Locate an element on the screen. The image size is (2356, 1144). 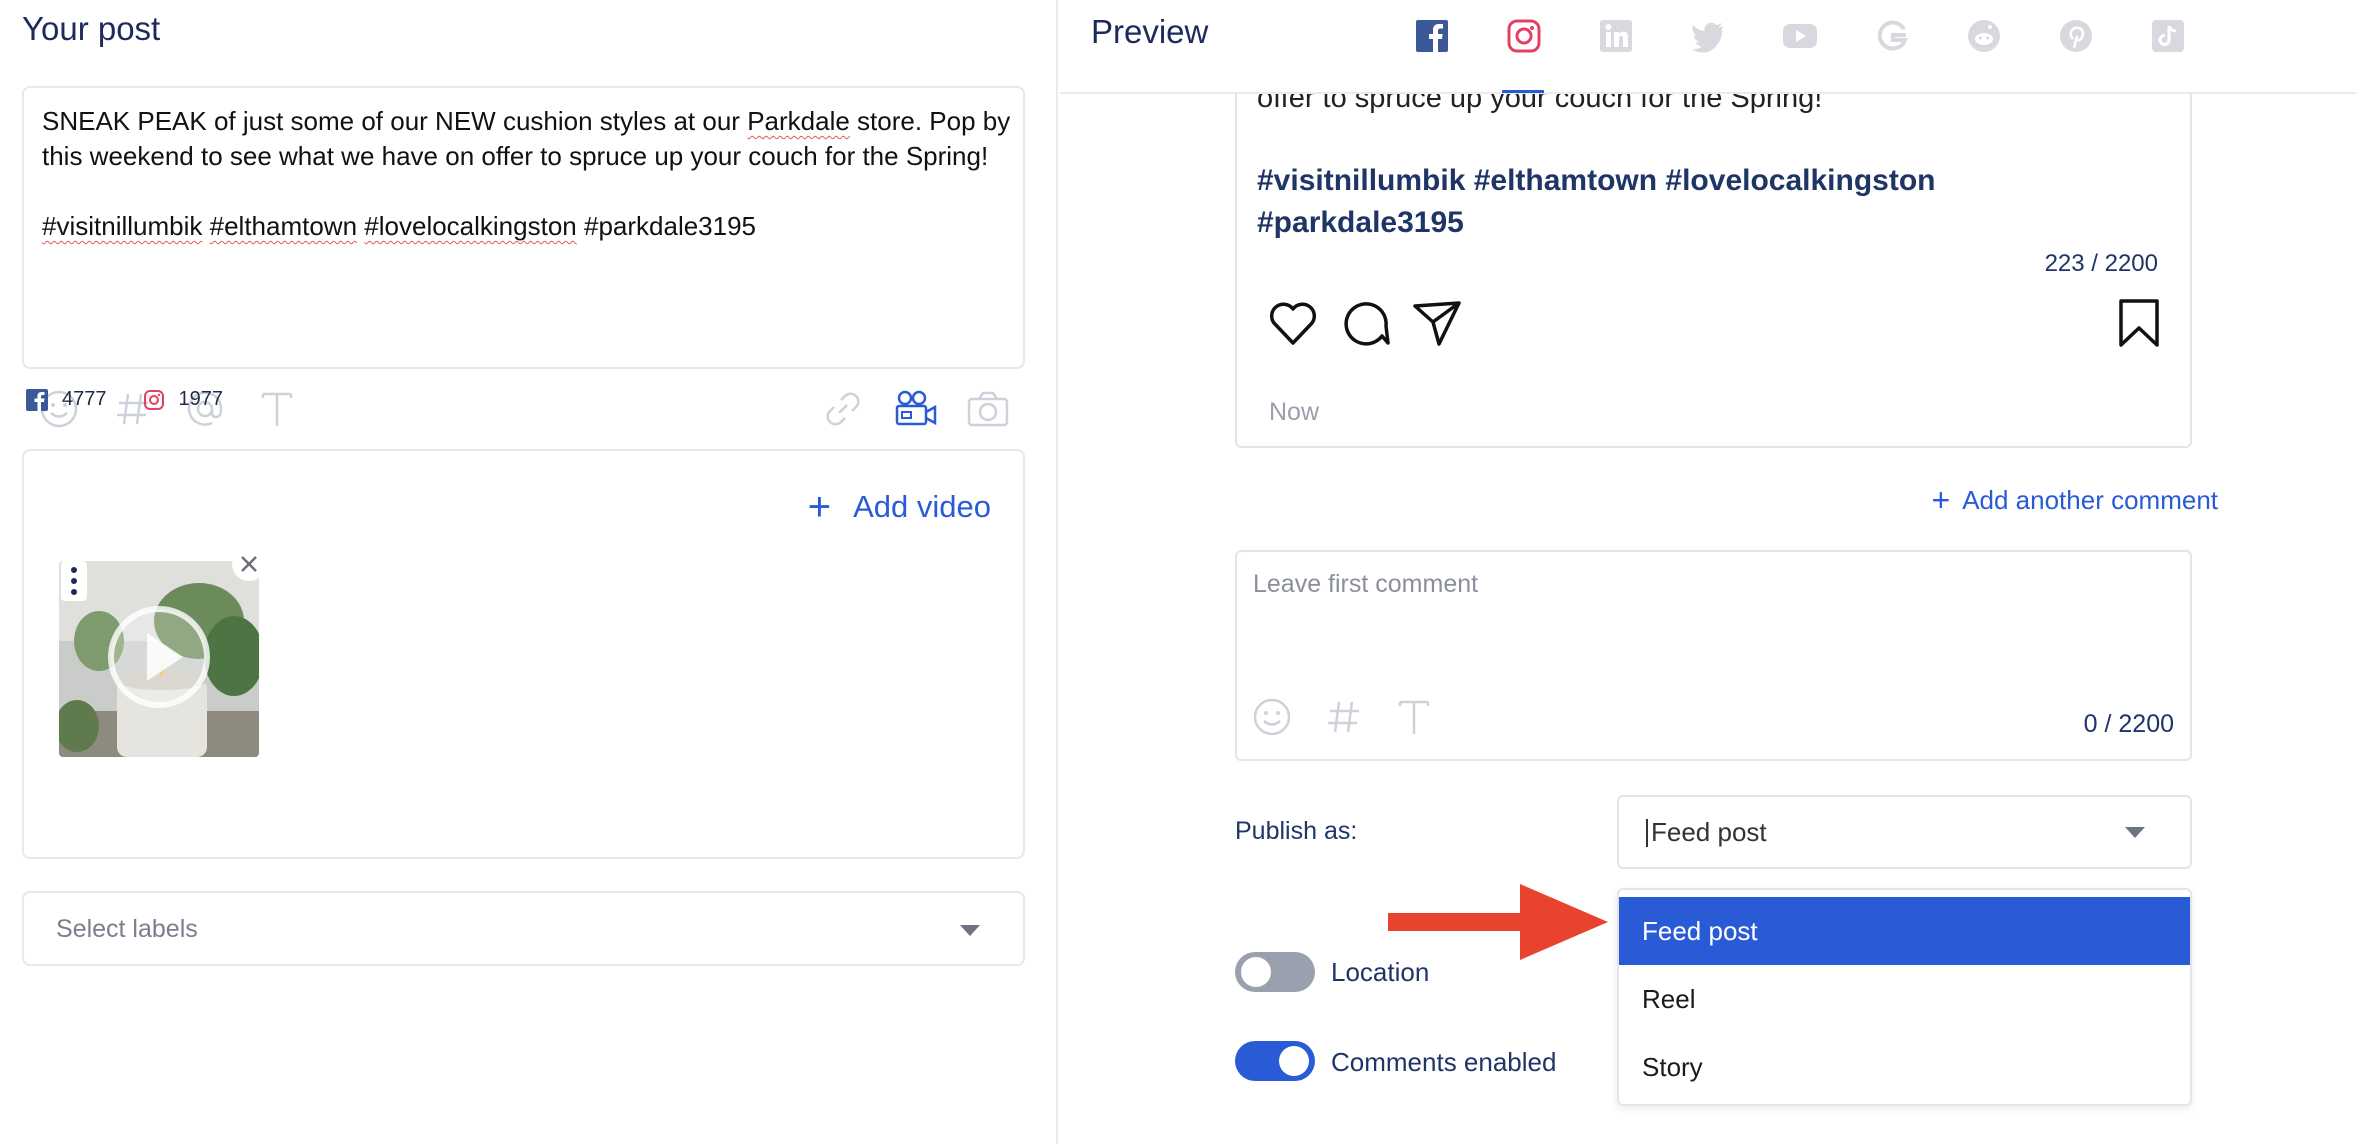
hashtag-icon is located at coordinates (1344, 717).